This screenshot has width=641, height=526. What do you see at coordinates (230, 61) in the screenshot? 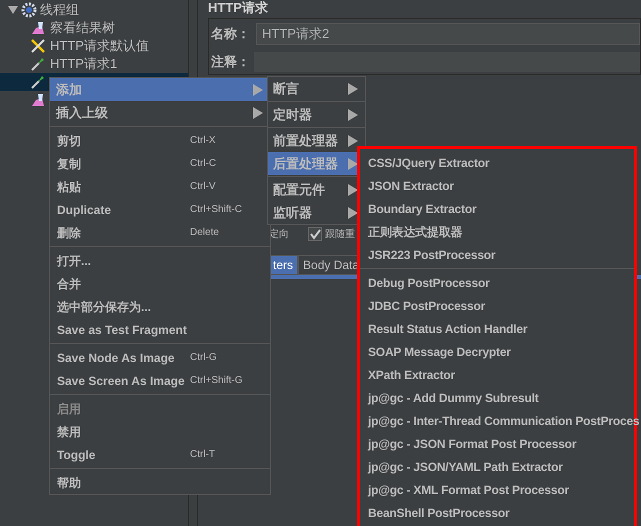
I see `field-label: 注释：` at bounding box center [230, 61].